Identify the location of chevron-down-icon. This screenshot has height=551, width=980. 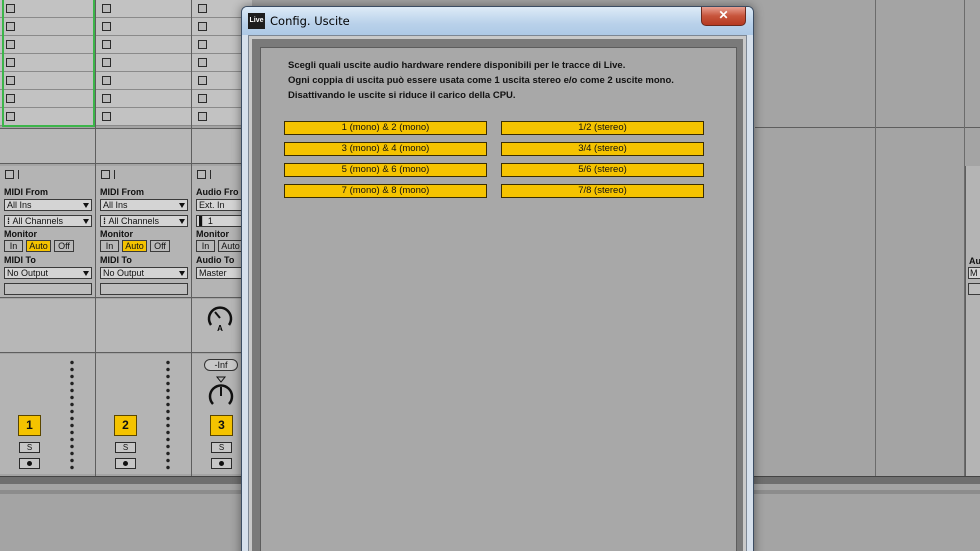
(182, 221).